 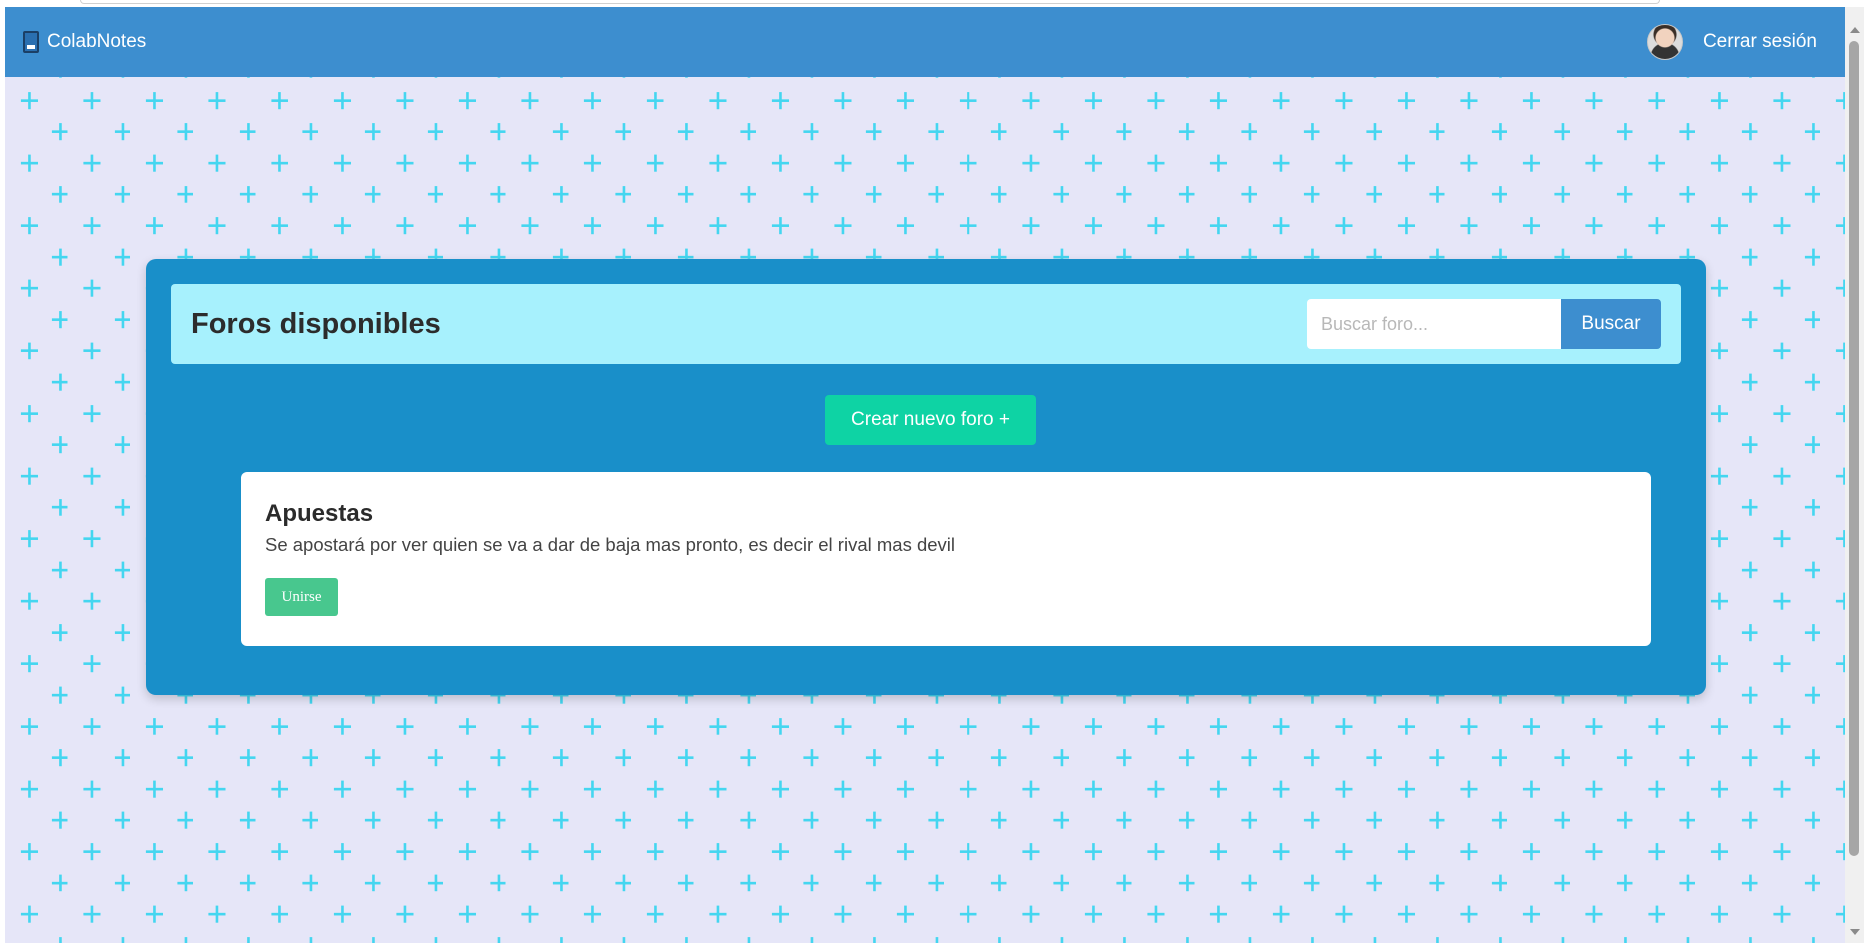 What do you see at coordinates (1855, 30) in the screenshot?
I see `scroll-up-icon` at bounding box center [1855, 30].